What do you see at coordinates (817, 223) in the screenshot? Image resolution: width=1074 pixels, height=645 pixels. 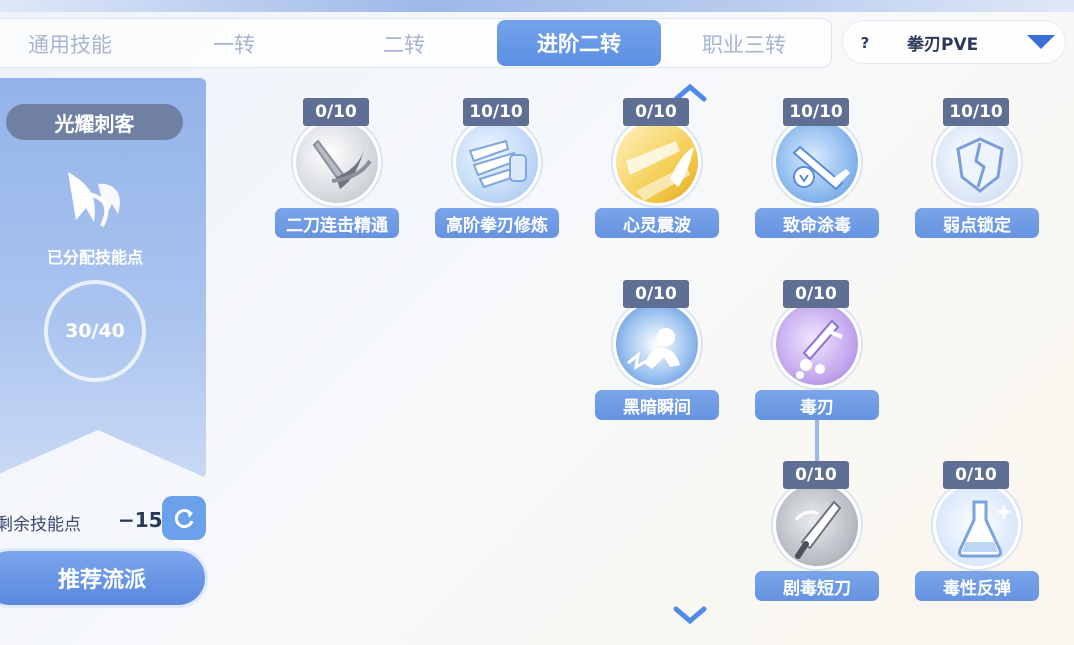 I see `skill-name: 致命涂毒` at bounding box center [817, 223].